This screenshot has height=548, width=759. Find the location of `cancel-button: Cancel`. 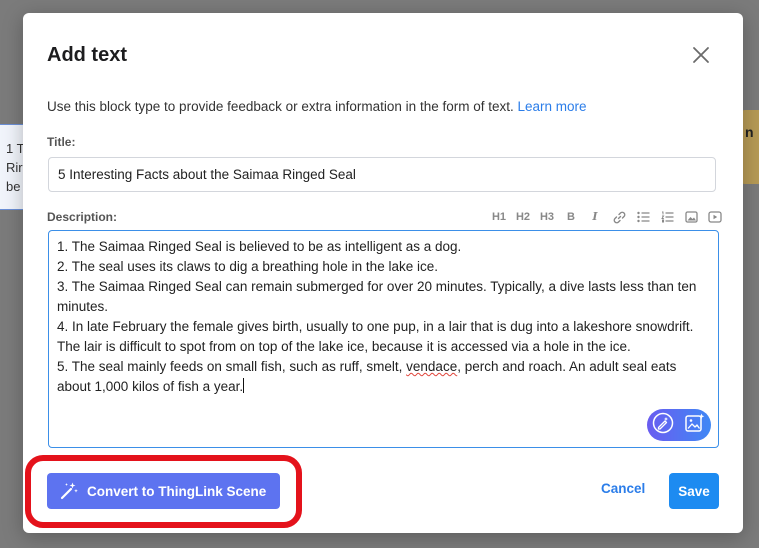

cancel-button: Cancel is located at coordinates (623, 488).